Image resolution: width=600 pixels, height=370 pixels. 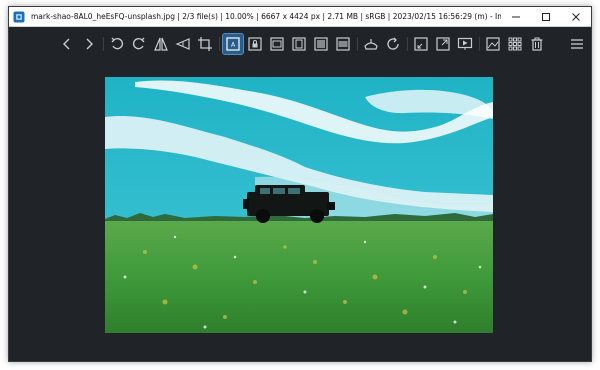 I want to click on flip-horizontal-button, so click(x=161, y=44).